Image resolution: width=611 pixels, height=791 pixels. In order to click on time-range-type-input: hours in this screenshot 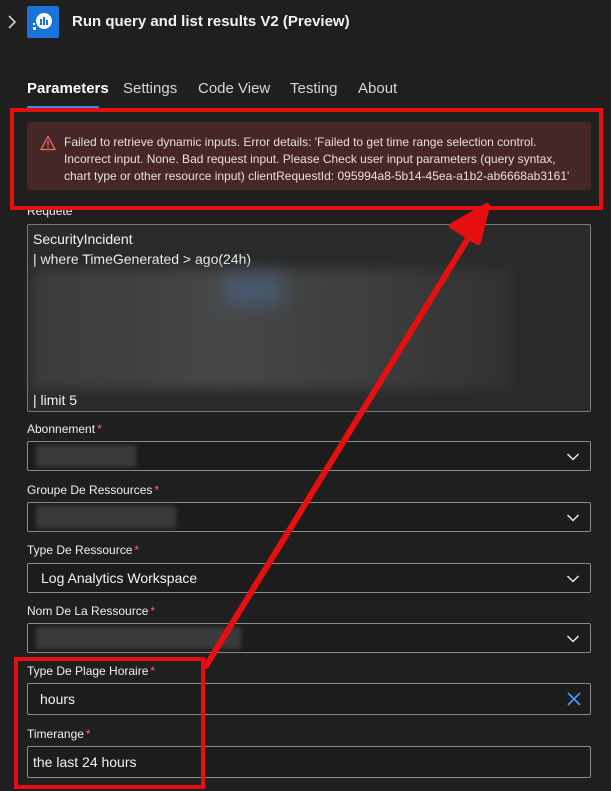, I will do `click(309, 699)`.